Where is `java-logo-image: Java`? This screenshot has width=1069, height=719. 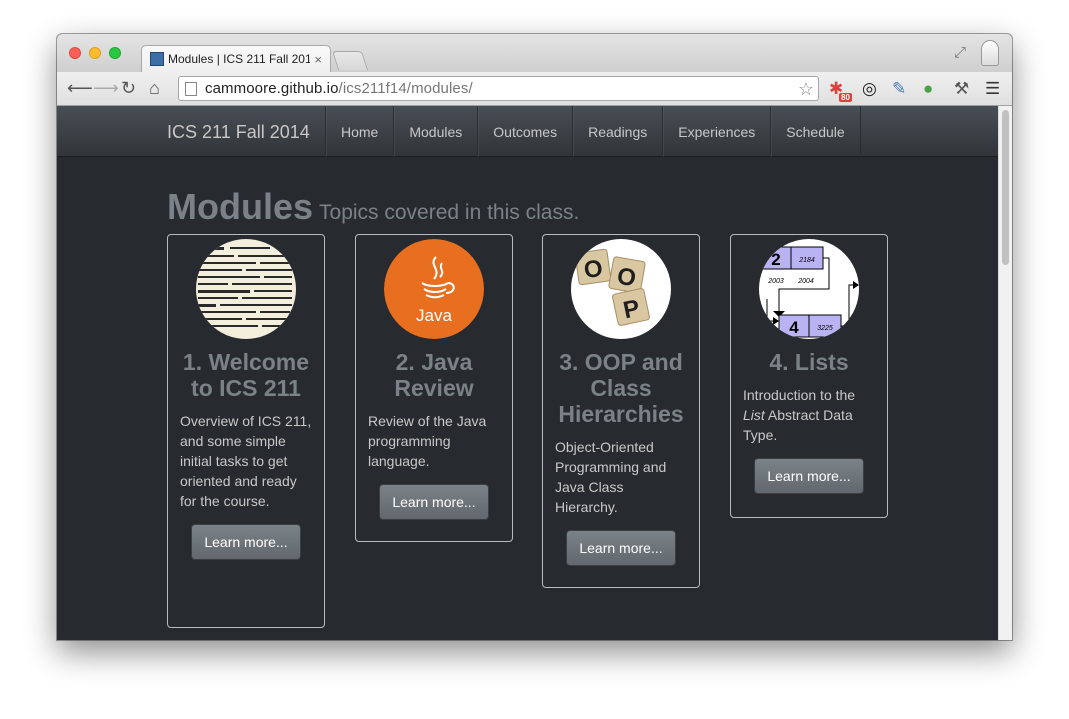
java-logo-image: Java is located at coordinates (434, 289).